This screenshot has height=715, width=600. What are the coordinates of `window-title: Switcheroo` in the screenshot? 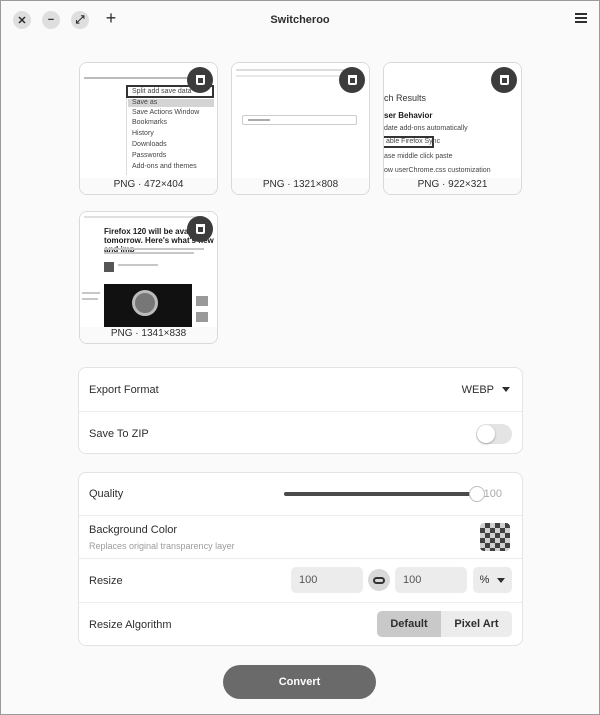 It's located at (300, 20).